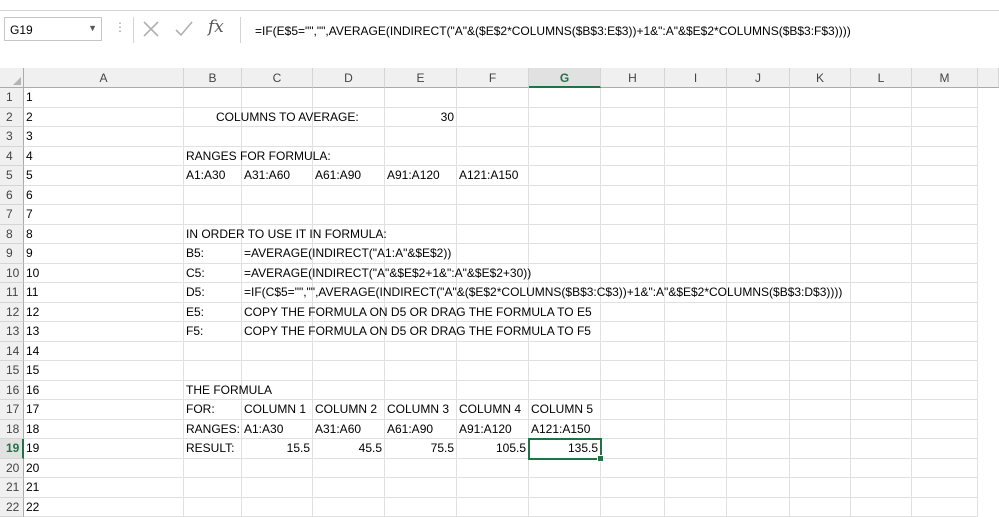 The image size is (999, 517). I want to click on cell-i21, so click(696, 488).